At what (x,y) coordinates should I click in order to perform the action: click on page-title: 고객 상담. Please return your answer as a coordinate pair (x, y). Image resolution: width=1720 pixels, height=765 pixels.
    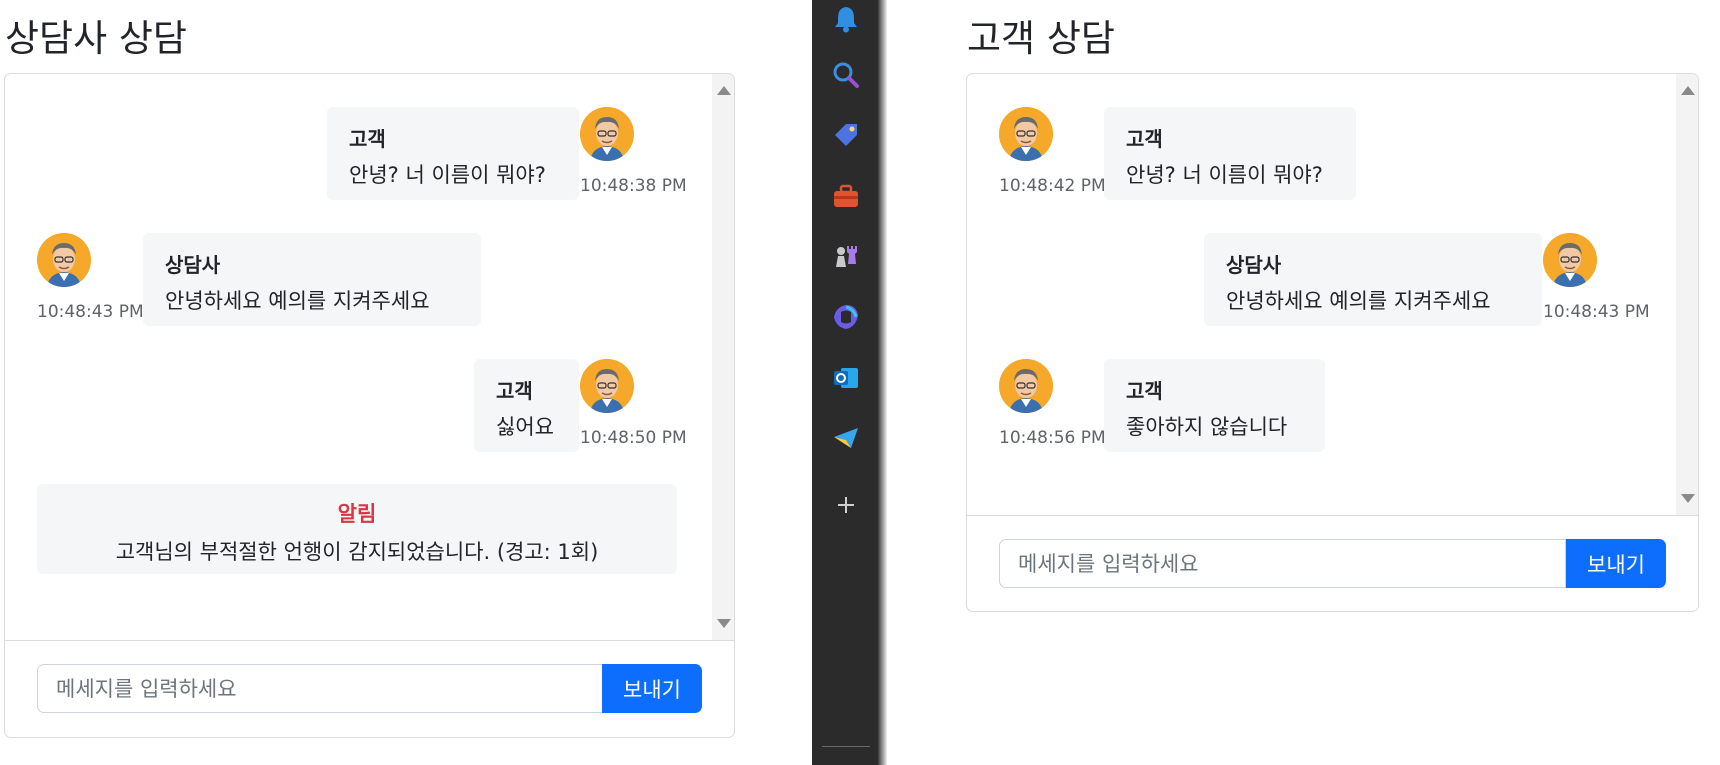
    Looking at the image, I should click on (1041, 38).